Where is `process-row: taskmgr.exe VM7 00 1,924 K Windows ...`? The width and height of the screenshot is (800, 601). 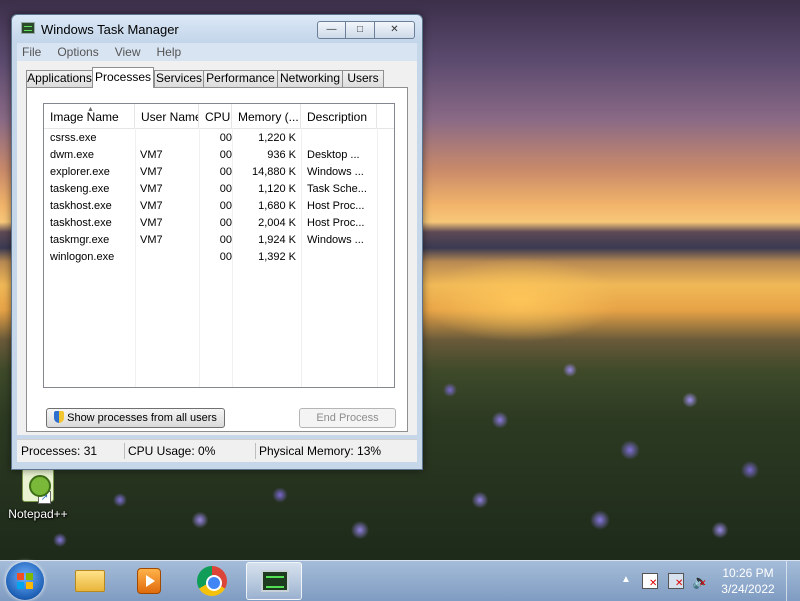 process-row: taskmgr.exe VM7 00 1,924 K Windows ... is located at coordinates (219, 240).